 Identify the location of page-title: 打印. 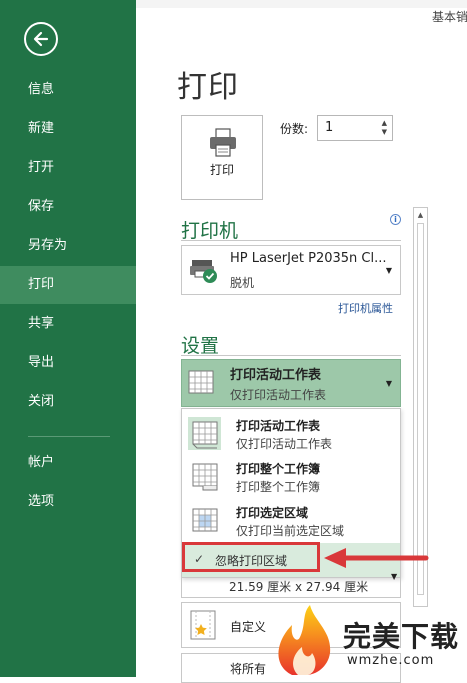
(208, 87).